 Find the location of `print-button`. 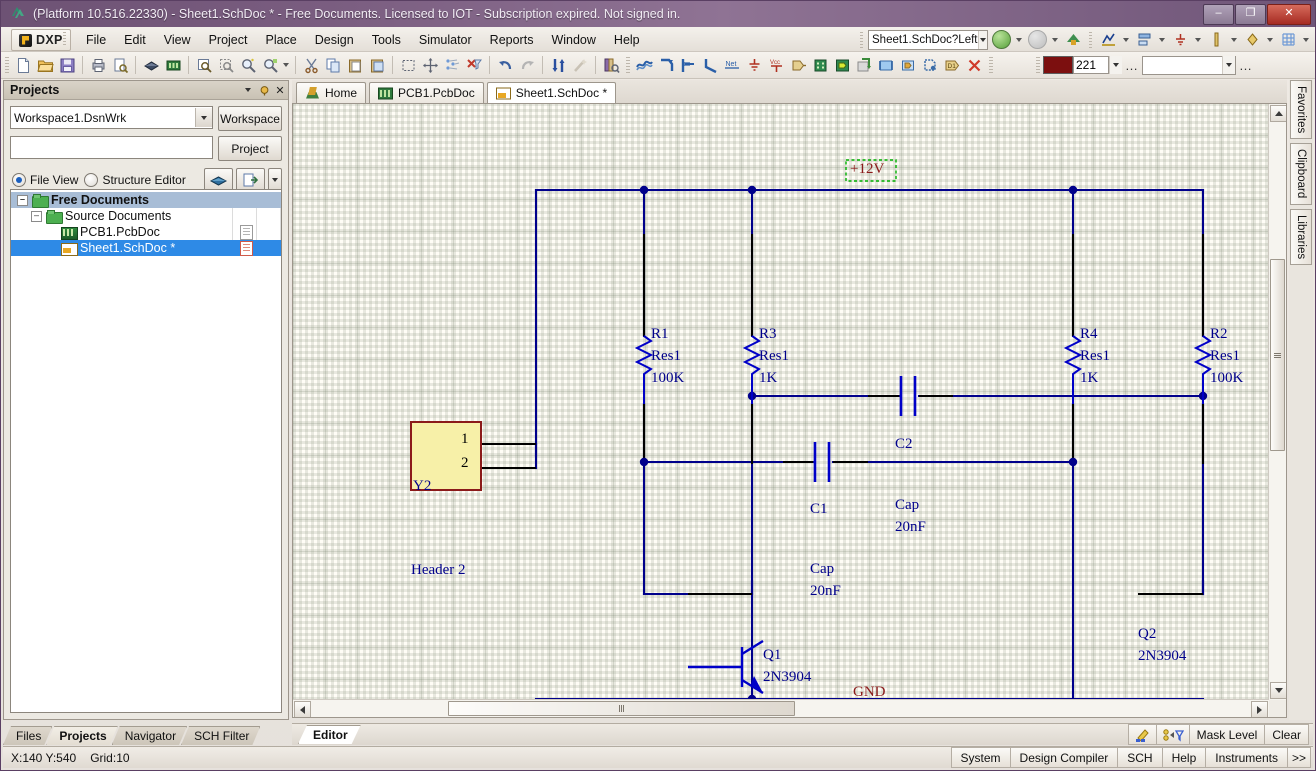

print-button is located at coordinates (98, 65).